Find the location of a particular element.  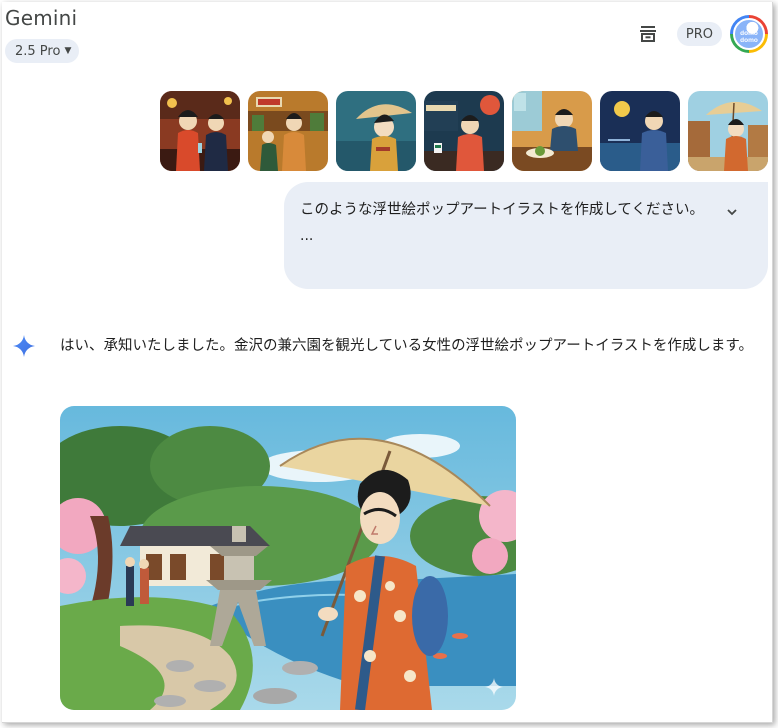

attachment-night-moon is located at coordinates (640, 131).